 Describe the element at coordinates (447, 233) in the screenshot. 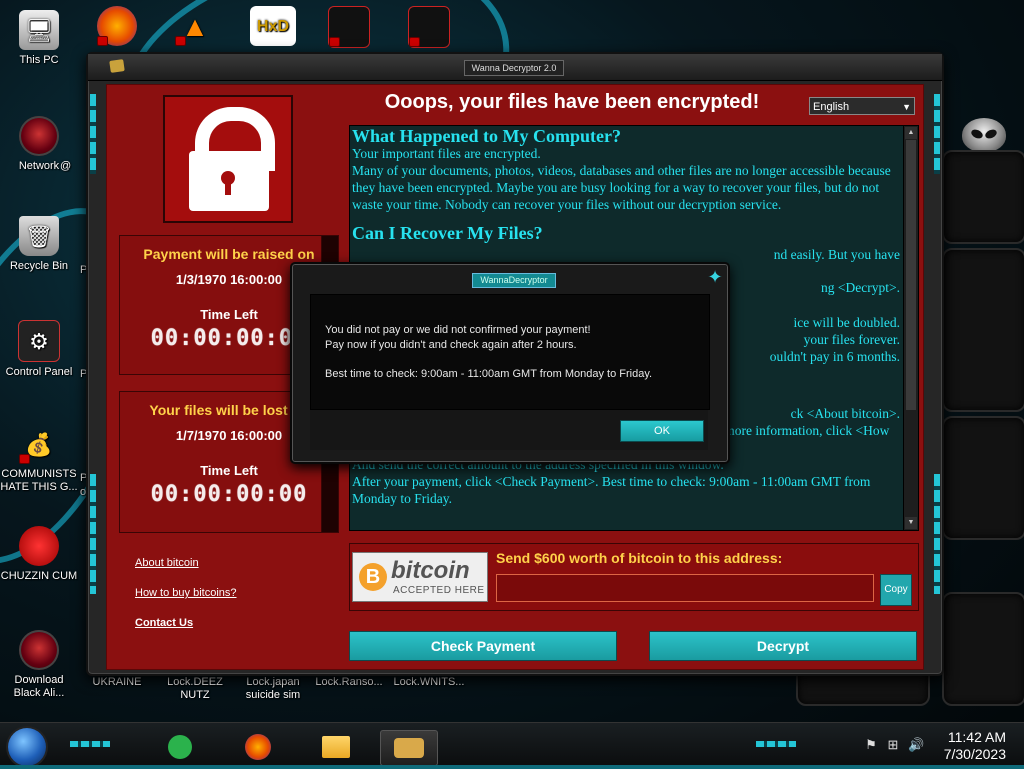

I see `heading-can-i-recover: Can I Recover My Files?` at that location.